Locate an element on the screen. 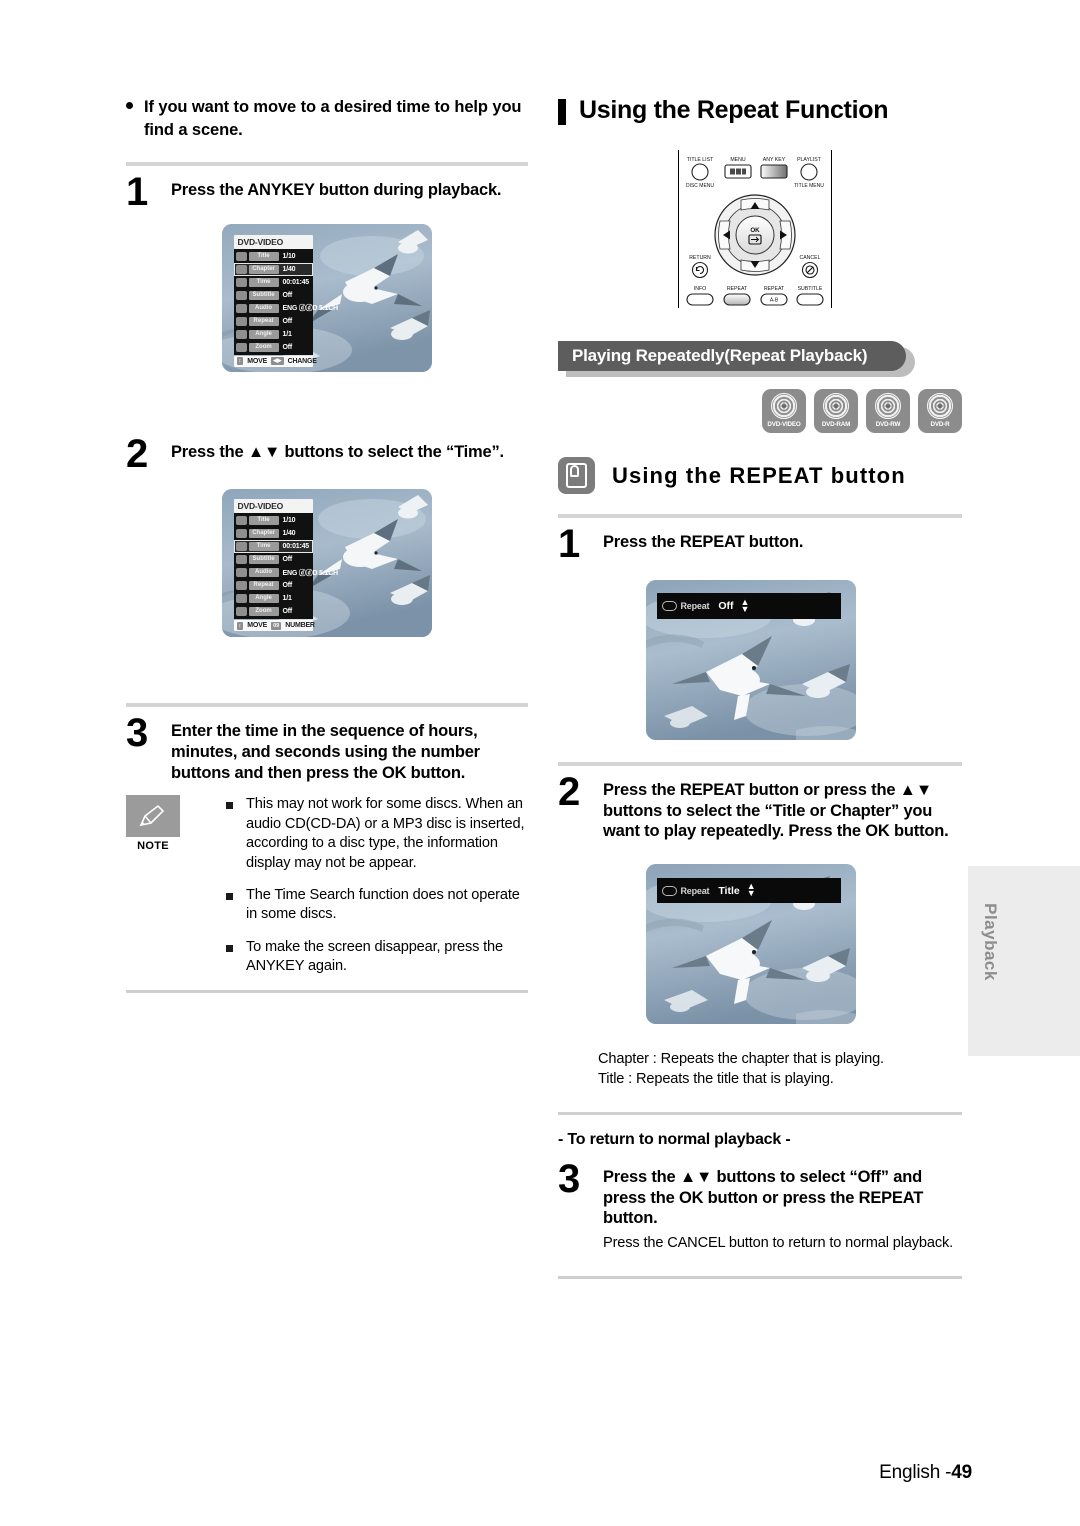  footer-page-number: 49 is located at coordinates (961, 1472).